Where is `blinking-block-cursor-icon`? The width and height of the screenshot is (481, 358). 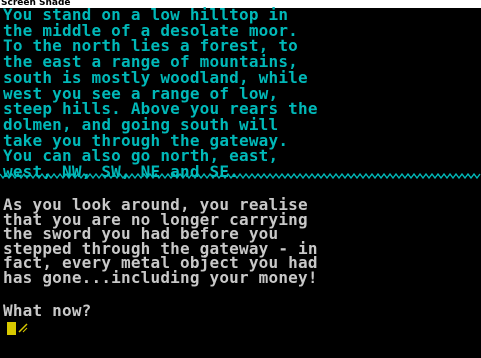 blinking-block-cursor-icon is located at coordinates (23, 328).